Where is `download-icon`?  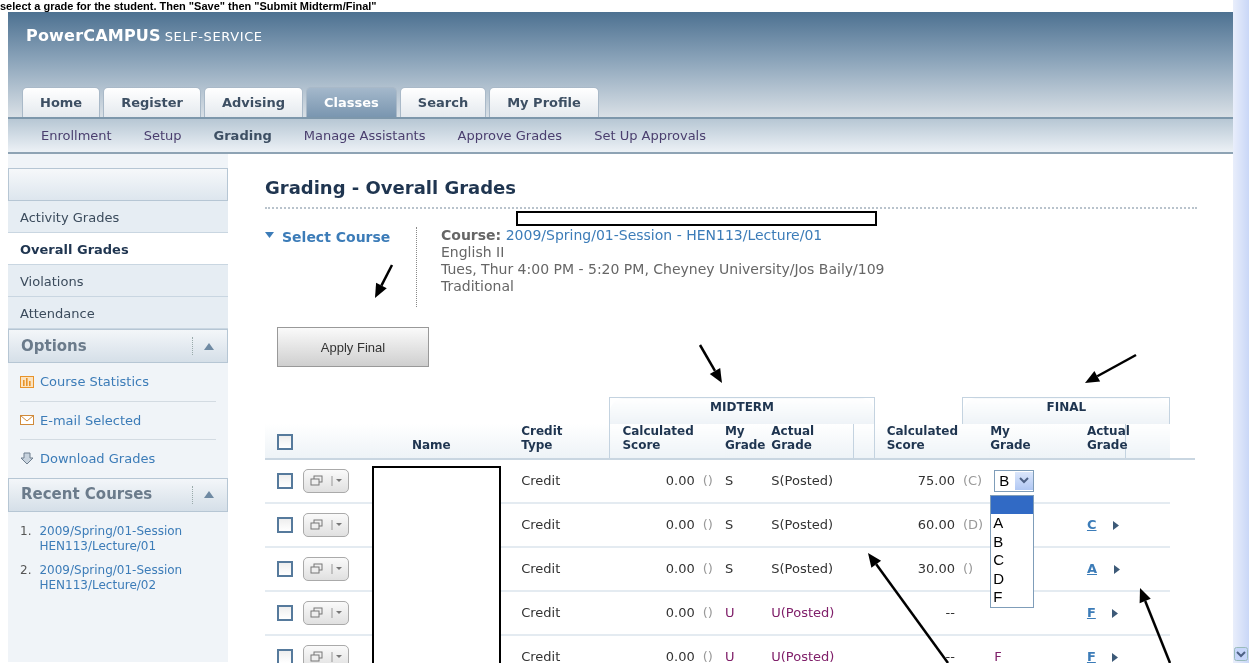
download-icon is located at coordinates (27, 458).